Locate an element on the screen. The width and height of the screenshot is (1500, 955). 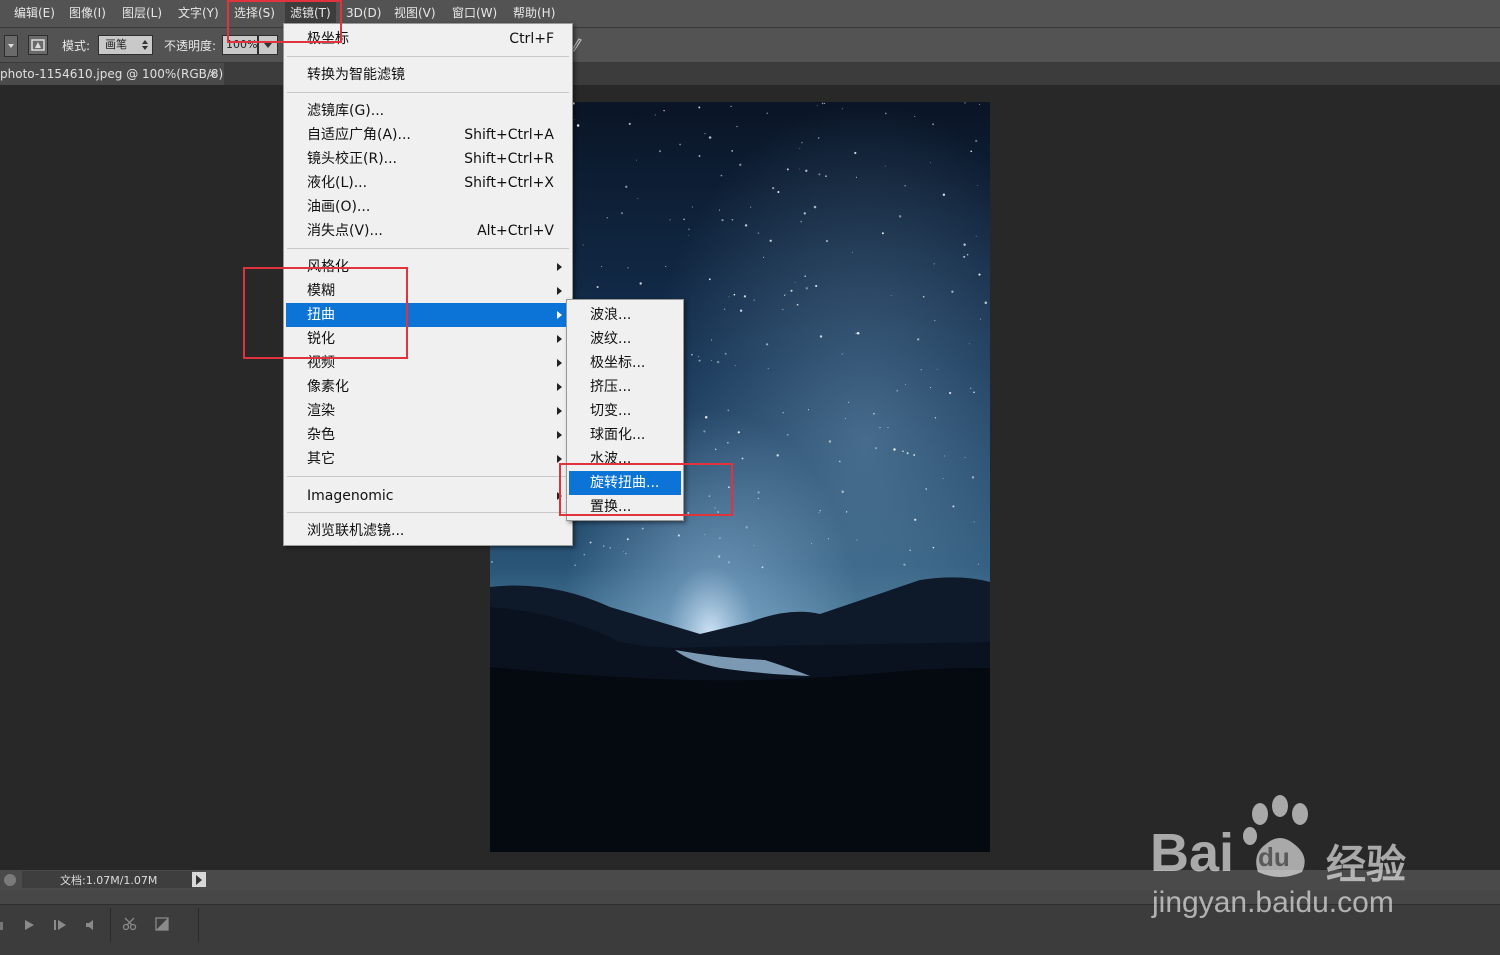
watermark-brand-left: Bai is located at coordinates (1192, 853).